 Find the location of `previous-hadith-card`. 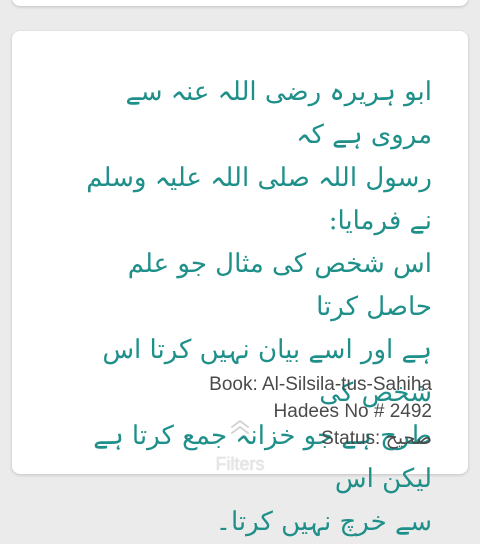

previous-hadith-card is located at coordinates (240, 3).